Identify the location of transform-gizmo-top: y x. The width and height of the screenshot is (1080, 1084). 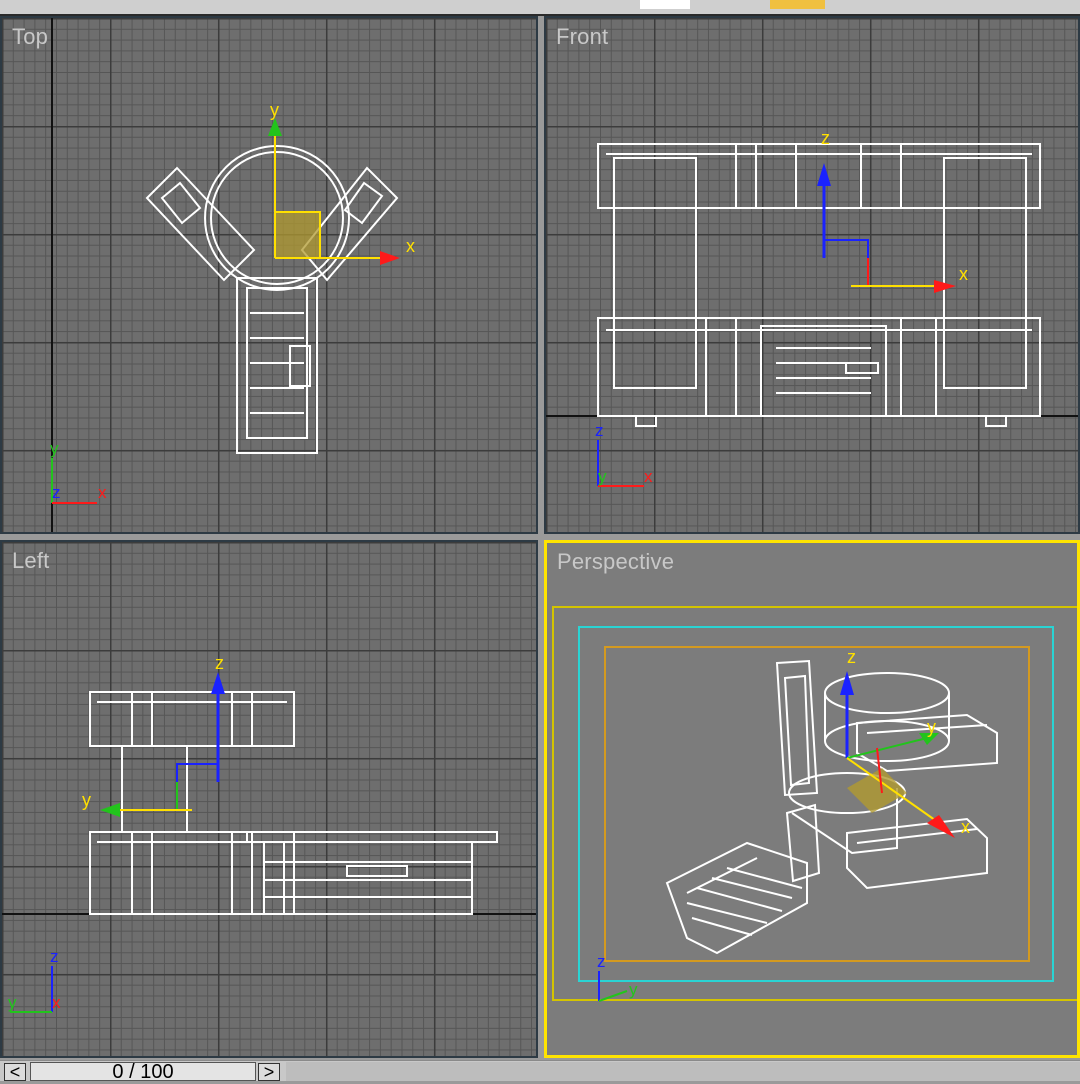
(341, 182).